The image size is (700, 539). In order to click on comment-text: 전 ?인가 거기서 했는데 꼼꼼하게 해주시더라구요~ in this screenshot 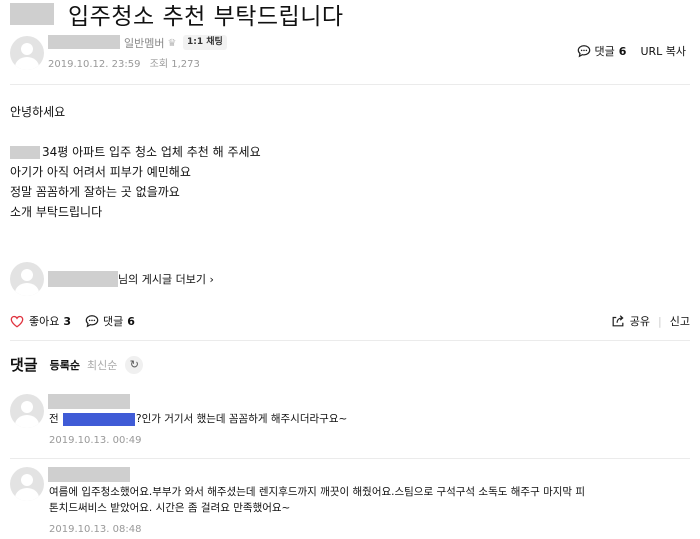, I will do `click(198, 419)`.